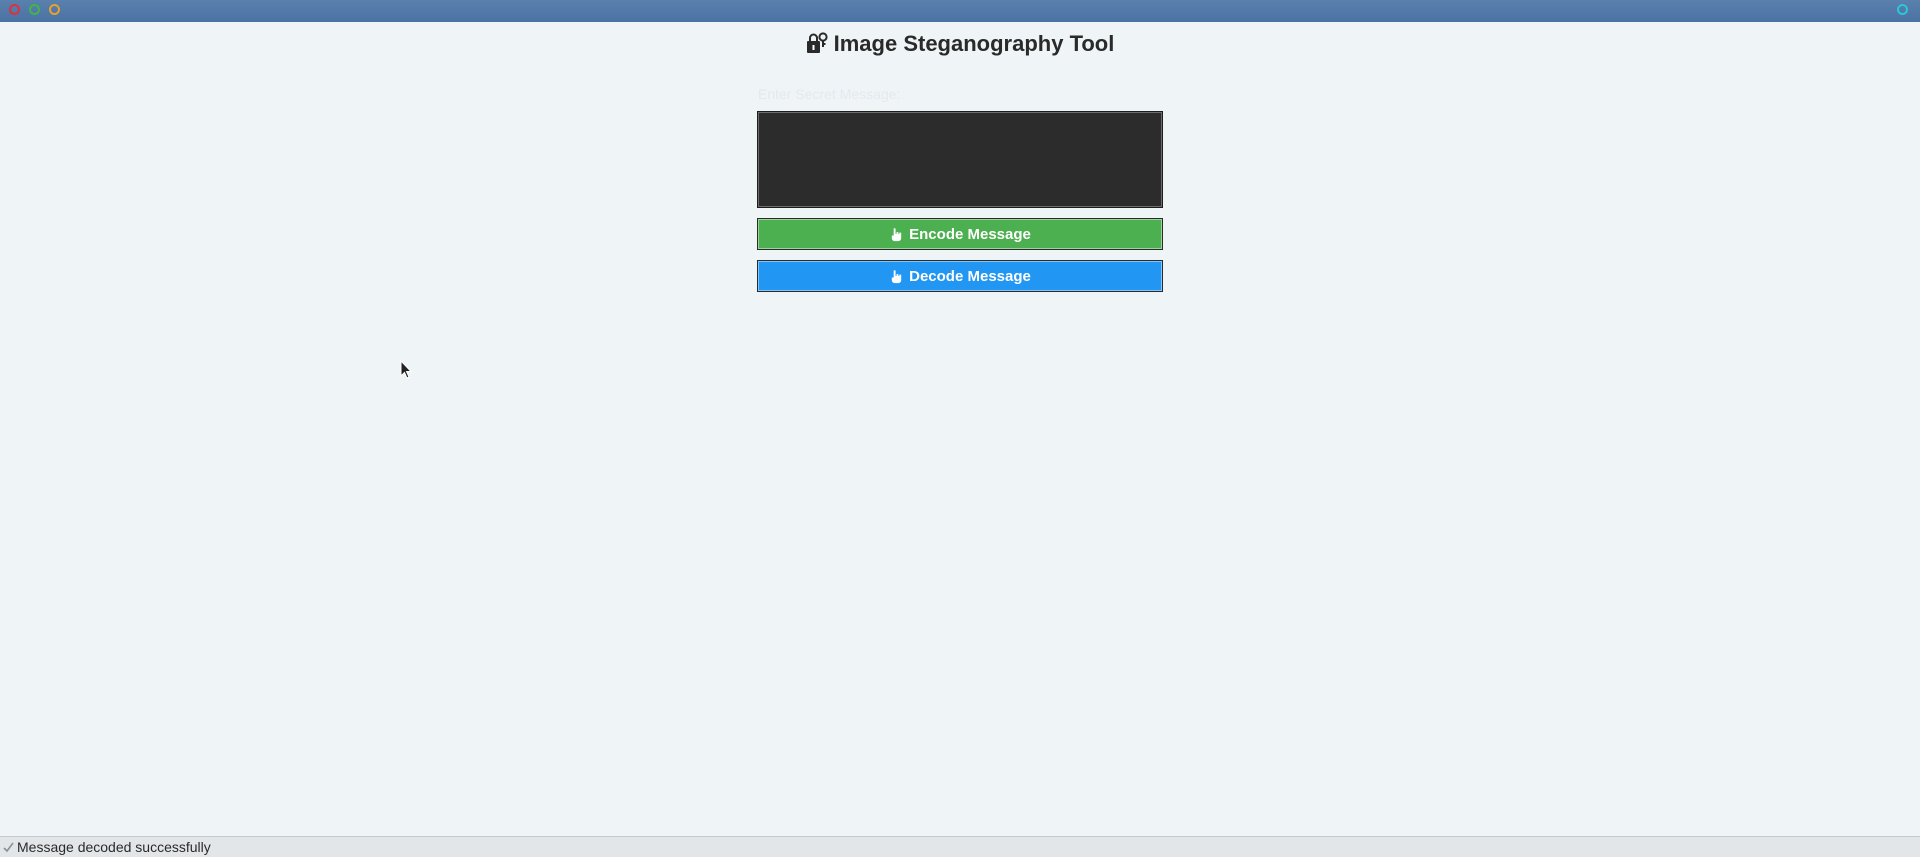 The height and width of the screenshot is (857, 1920). What do you see at coordinates (406, 369) in the screenshot?
I see `mouse-cursor-icon` at bounding box center [406, 369].